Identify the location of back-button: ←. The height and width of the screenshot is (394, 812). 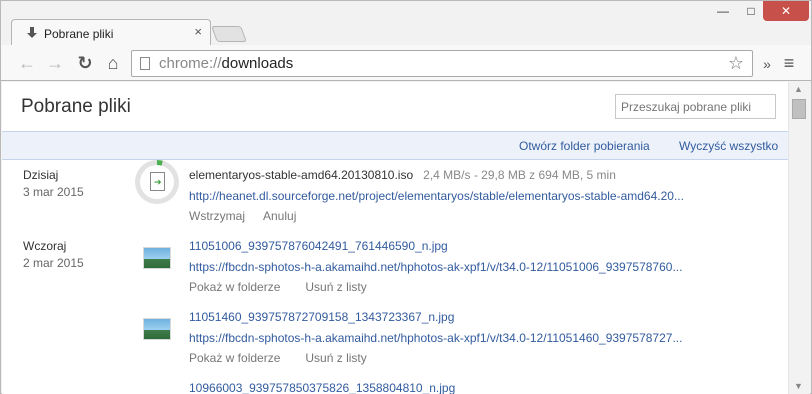
(27, 63).